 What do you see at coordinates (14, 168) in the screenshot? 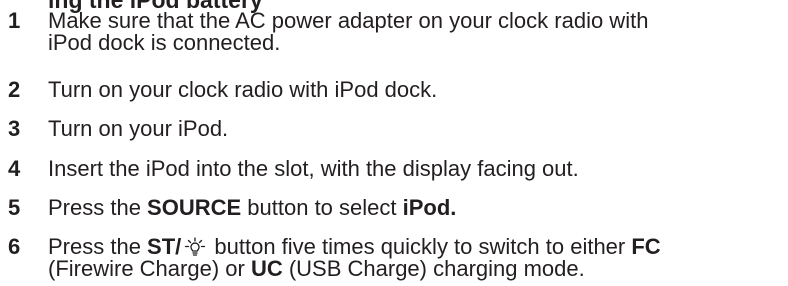
I see `step-number: 4` at bounding box center [14, 168].